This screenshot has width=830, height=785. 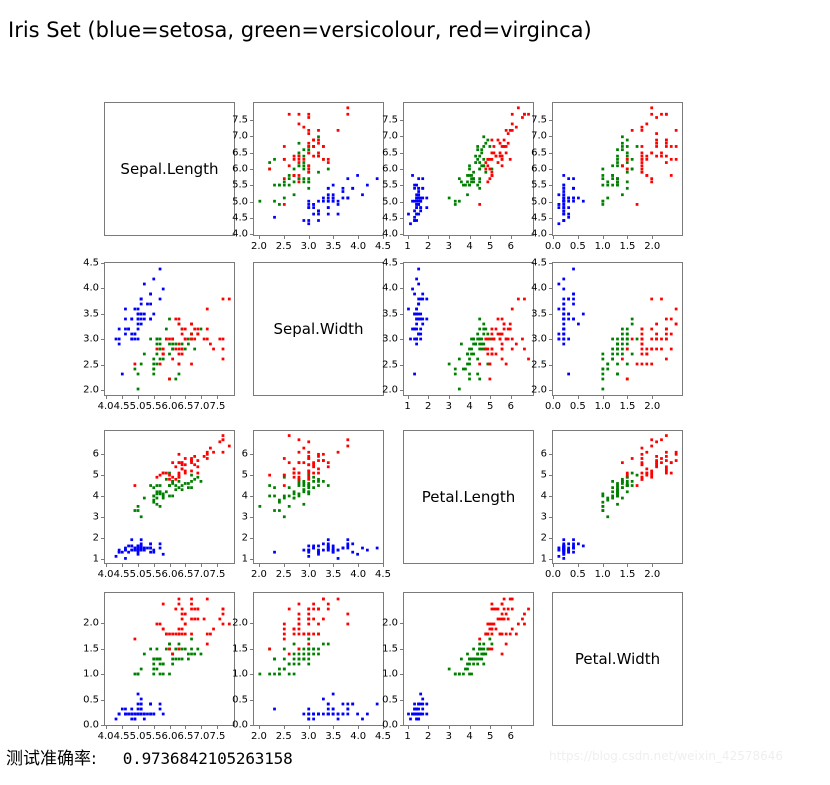 I want to click on x-axis-tick-label: 3.0, so click(x=308, y=736).